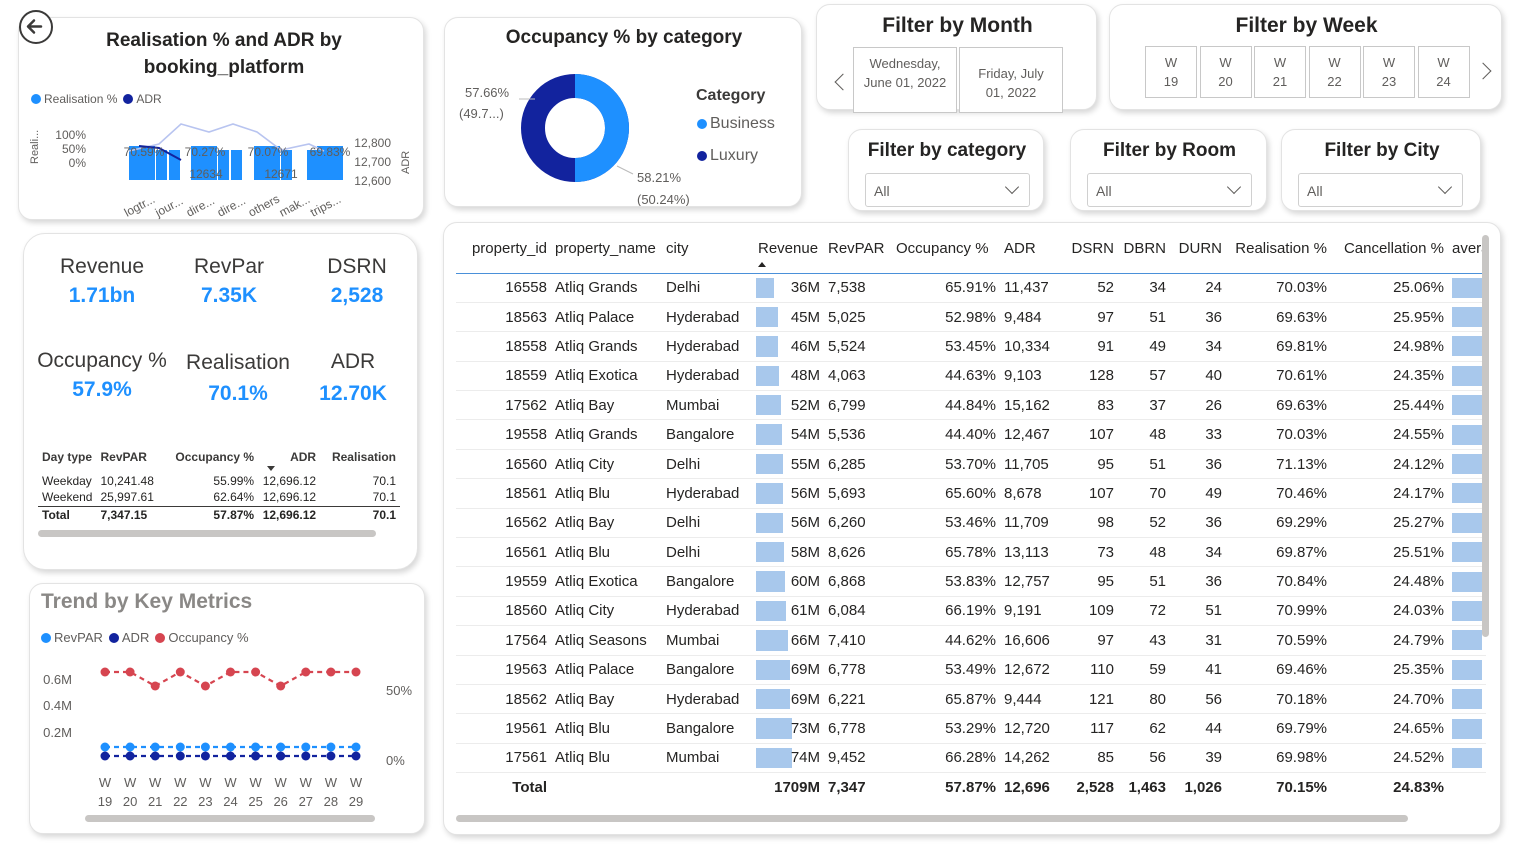 The image size is (1527, 847). Describe the element at coordinates (932, 818) in the screenshot. I see `property-table-hscroll` at that location.